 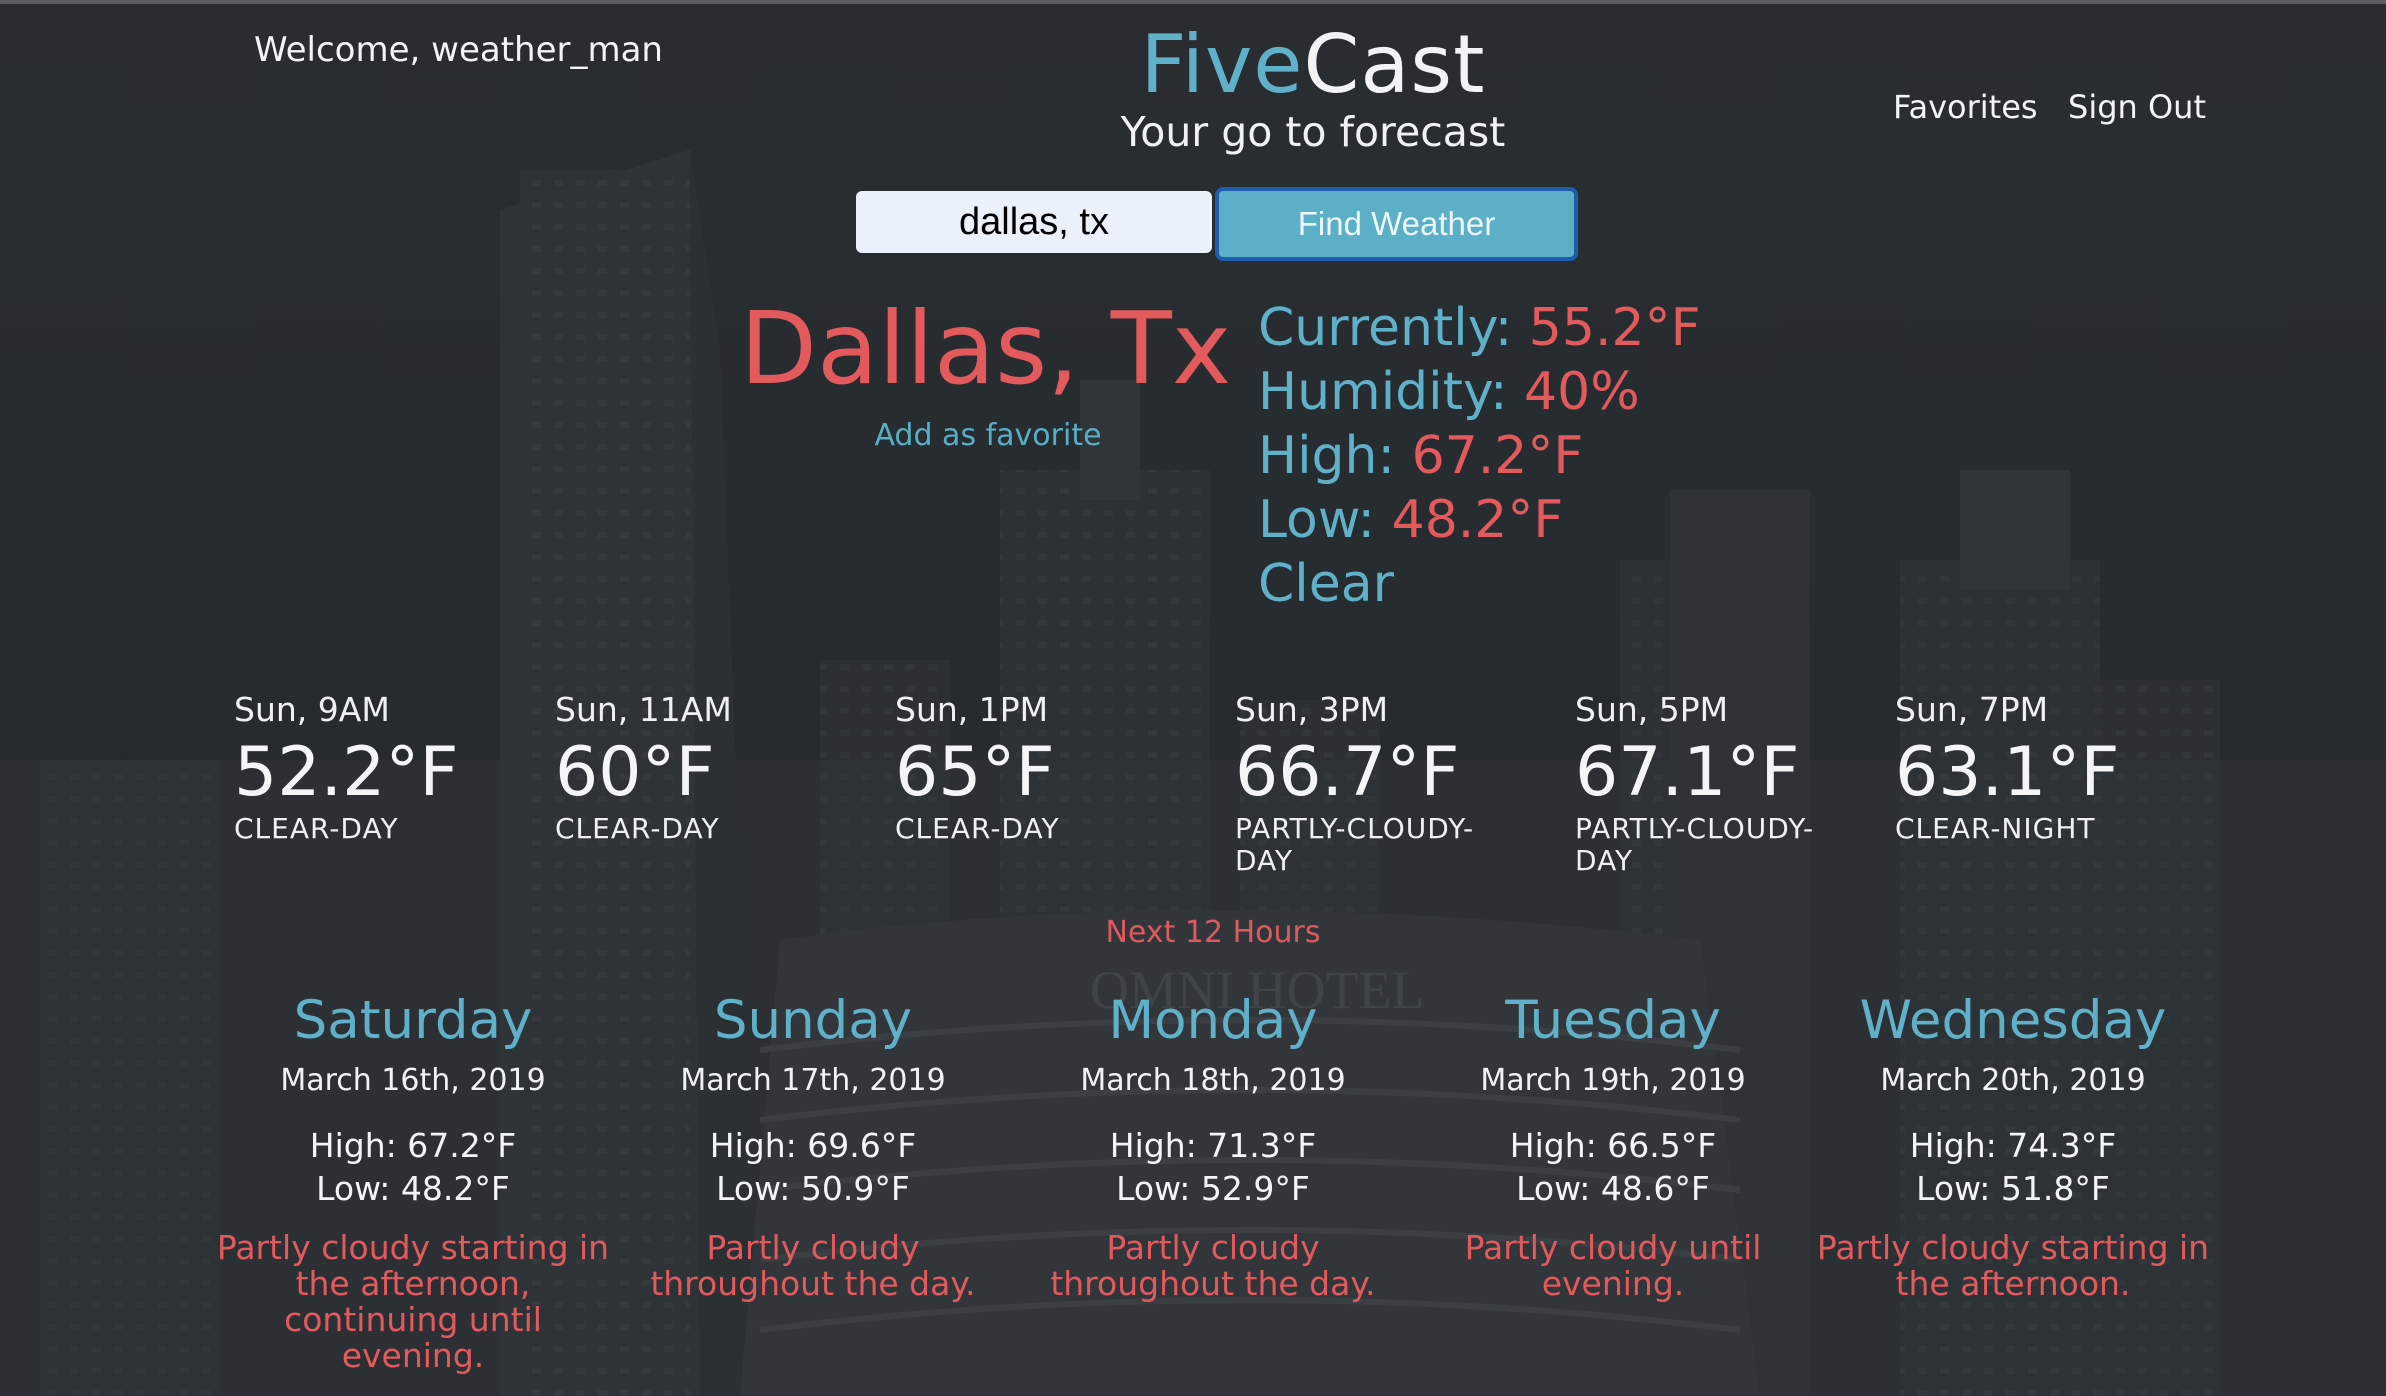 What do you see at coordinates (1385, 328) in the screenshot?
I see `current-temp-label: Currently:` at bounding box center [1385, 328].